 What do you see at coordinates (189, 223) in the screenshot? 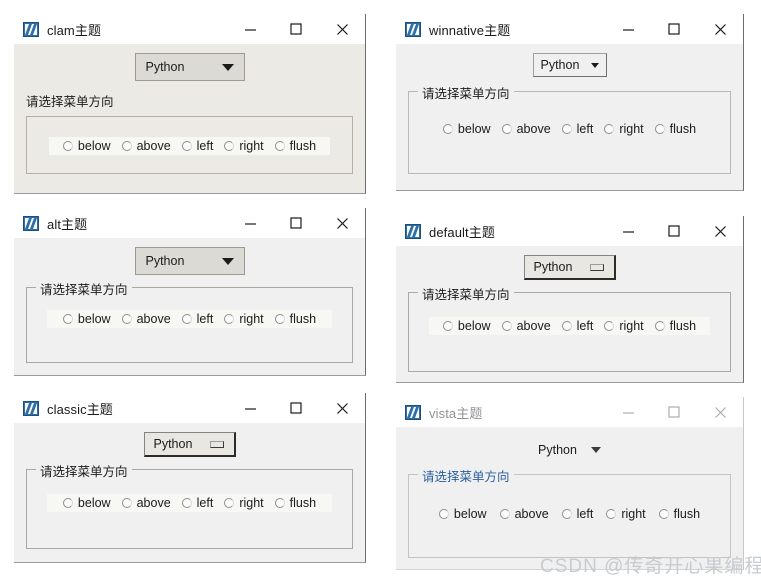
I see `titlebar: alt主题` at bounding box center [189, 223].